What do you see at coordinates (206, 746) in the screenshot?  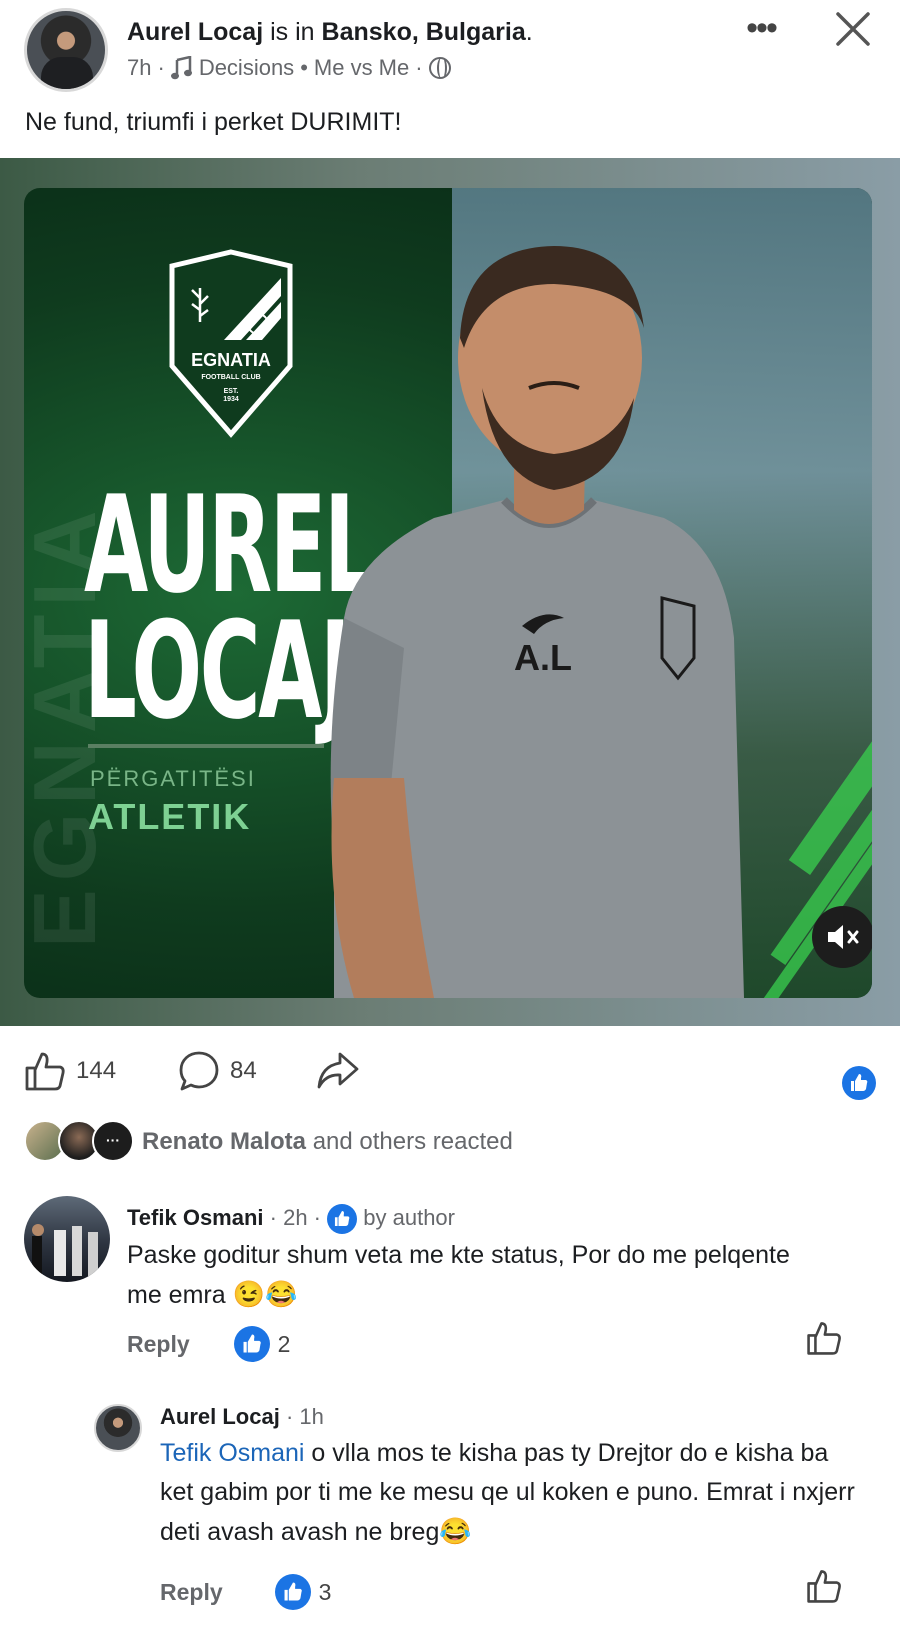 I see `poster-divider` at bounding box center [206, 746].